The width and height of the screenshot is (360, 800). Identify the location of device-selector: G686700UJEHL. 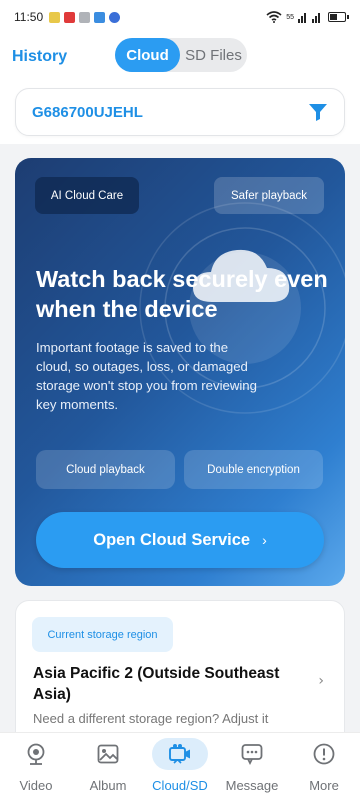
(180, 112).